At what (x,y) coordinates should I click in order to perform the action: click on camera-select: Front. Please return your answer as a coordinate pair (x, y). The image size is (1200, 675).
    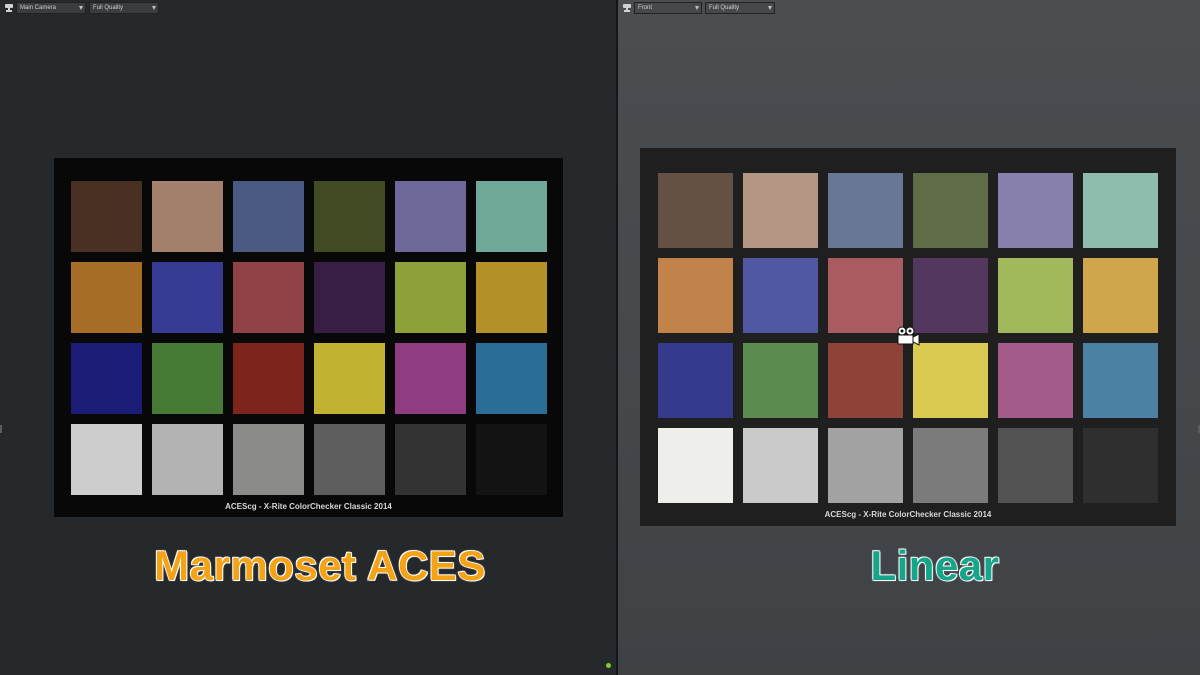
    Looking at the image, I should click on (668, 8).